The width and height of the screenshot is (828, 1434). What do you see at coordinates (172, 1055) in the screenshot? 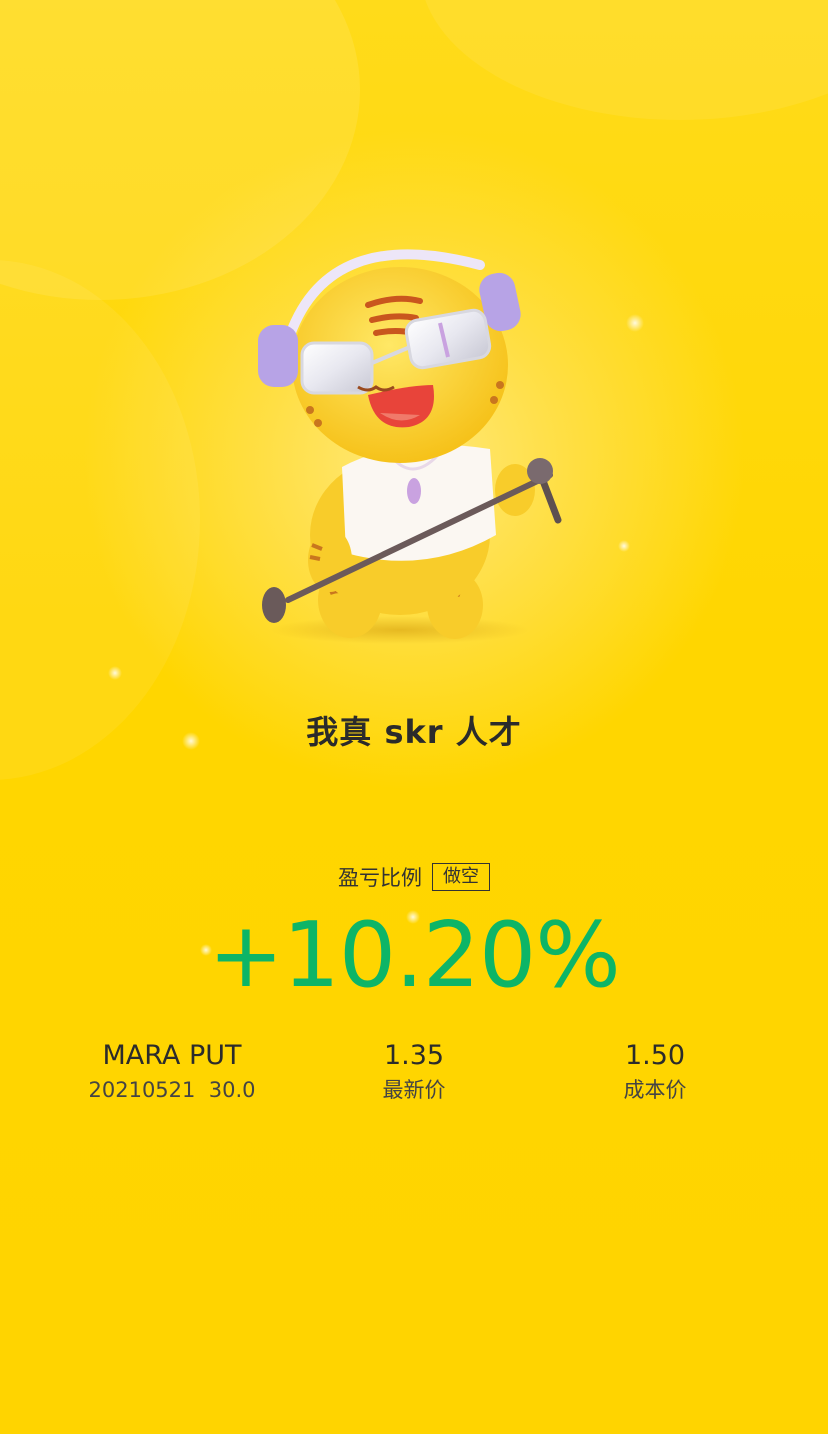
I see `contract-symbol: MARA PUT` at bounding box center [172, 1055].